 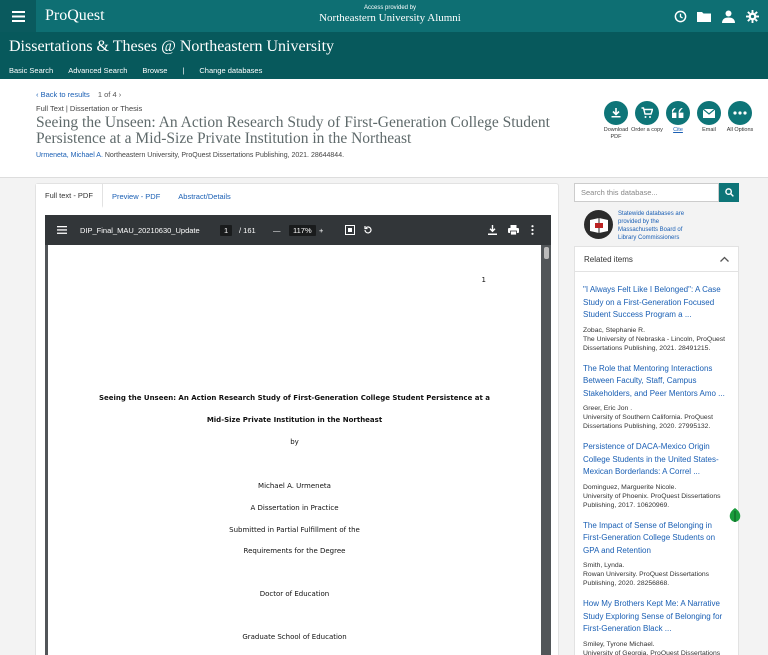 What do you see at coordinates (97, 70) in the screenshot?
I see `nav-advanced-search: Advanced Search` at bounding box center [97, 70].